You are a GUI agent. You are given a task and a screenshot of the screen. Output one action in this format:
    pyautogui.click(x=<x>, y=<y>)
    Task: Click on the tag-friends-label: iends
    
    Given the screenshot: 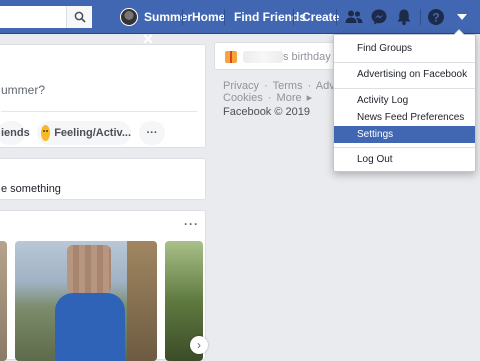 What is the action you would take?
    pyautogui.click(x=15, y=133)
    